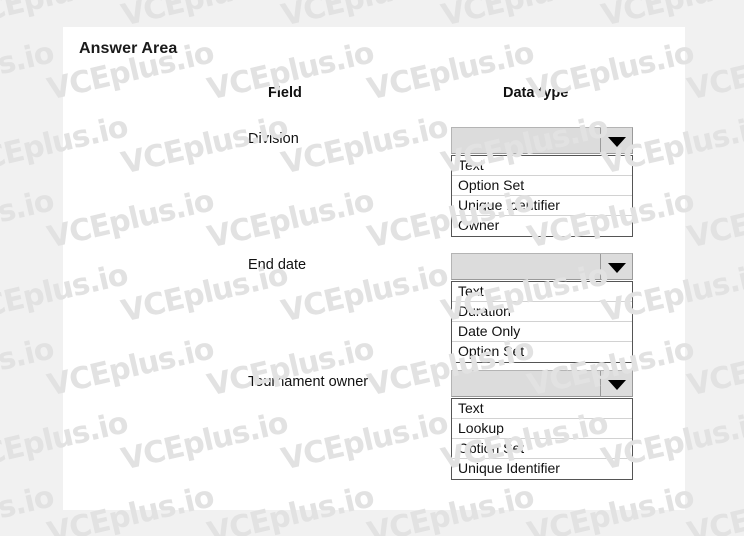 This screenshot has width=744, height=536. What do you see at coordinates (536, 93) in the screenshot?
I see `column-header-data-type: Data type` at bounding box center [536, 93].